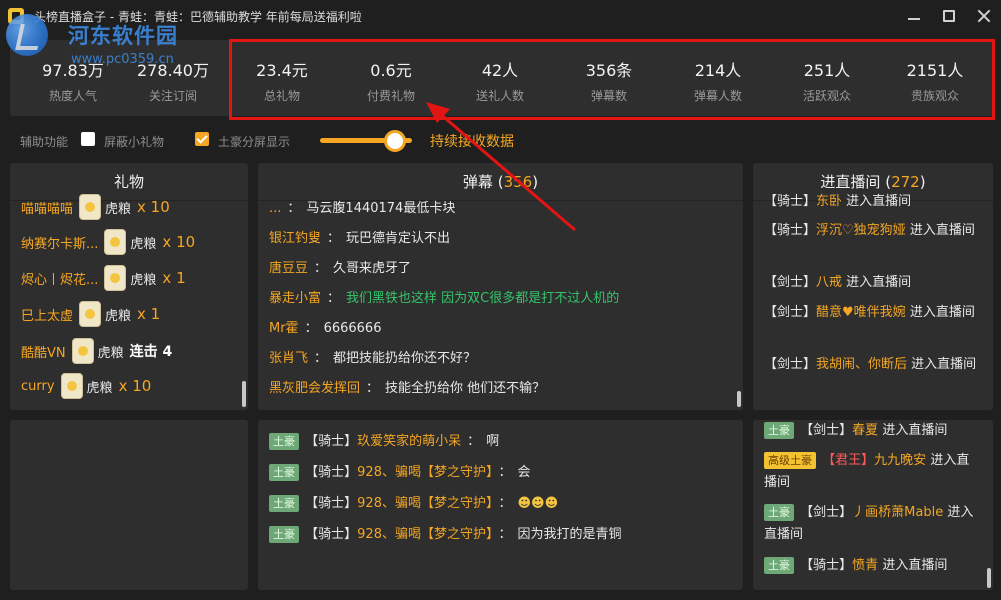  Describe the element at coordinates (73, 70) in the screenshot. I see `stat-value: 97.83万` at that location.